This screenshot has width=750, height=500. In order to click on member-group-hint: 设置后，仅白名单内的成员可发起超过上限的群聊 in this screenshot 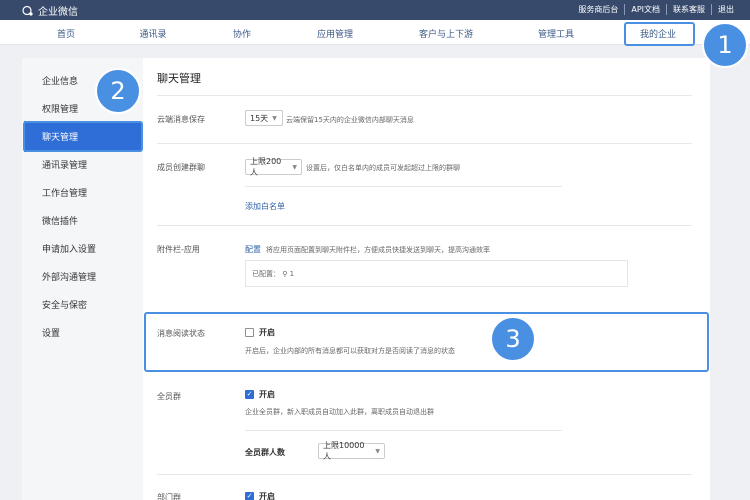, I will do `click(383, 168)`.